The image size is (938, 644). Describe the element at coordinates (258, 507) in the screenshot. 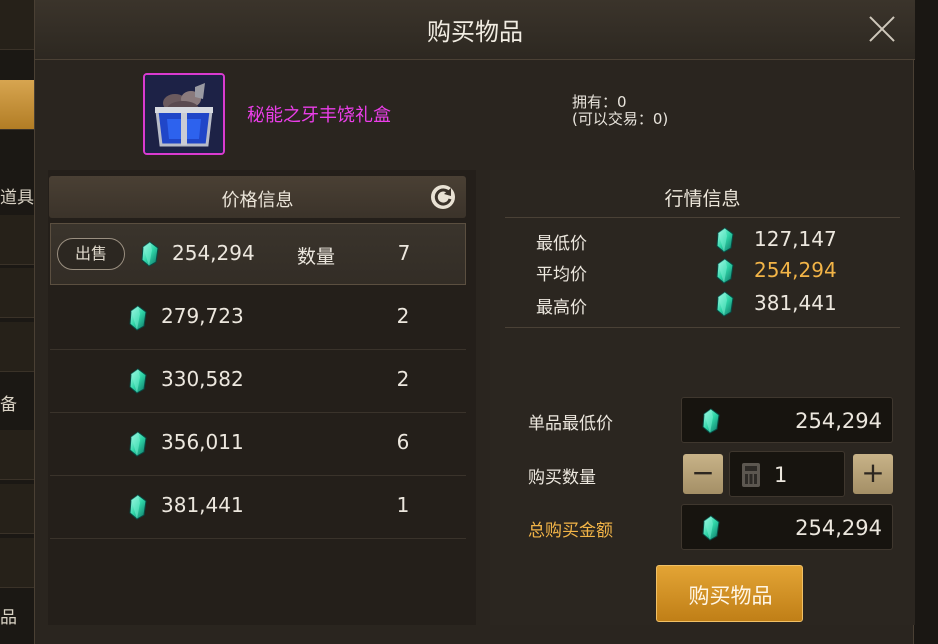

I see `price-row: 381,441 1` at that location.